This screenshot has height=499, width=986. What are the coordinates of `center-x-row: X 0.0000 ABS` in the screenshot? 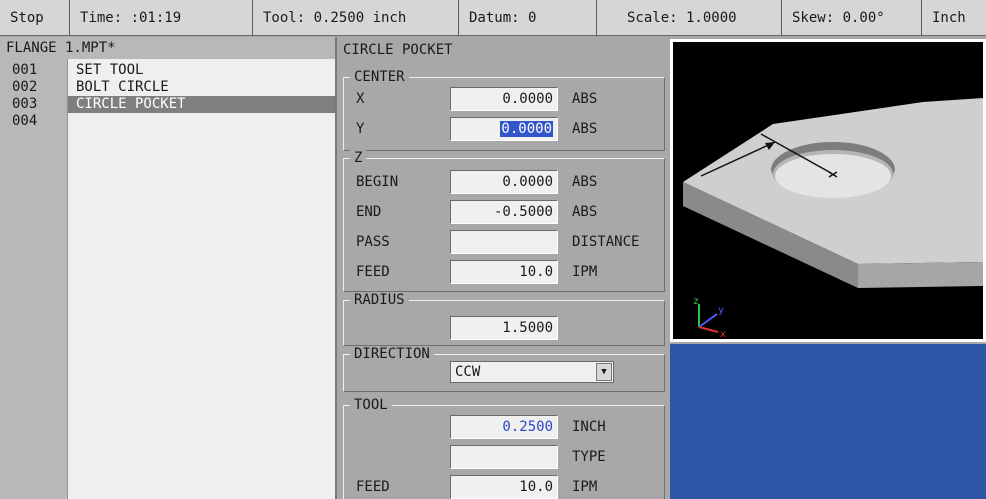 It's located at (505, 99).